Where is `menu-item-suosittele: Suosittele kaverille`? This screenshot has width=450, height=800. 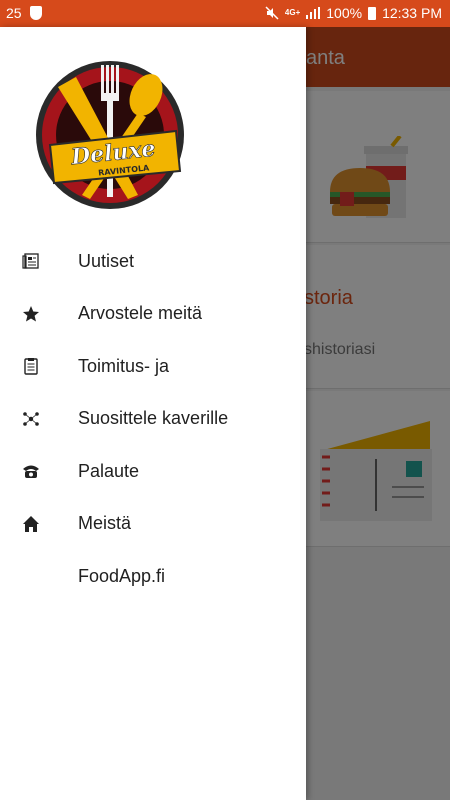 menu-item-suosittele: Suosittele kaverille is located at coordinates (153, 419).